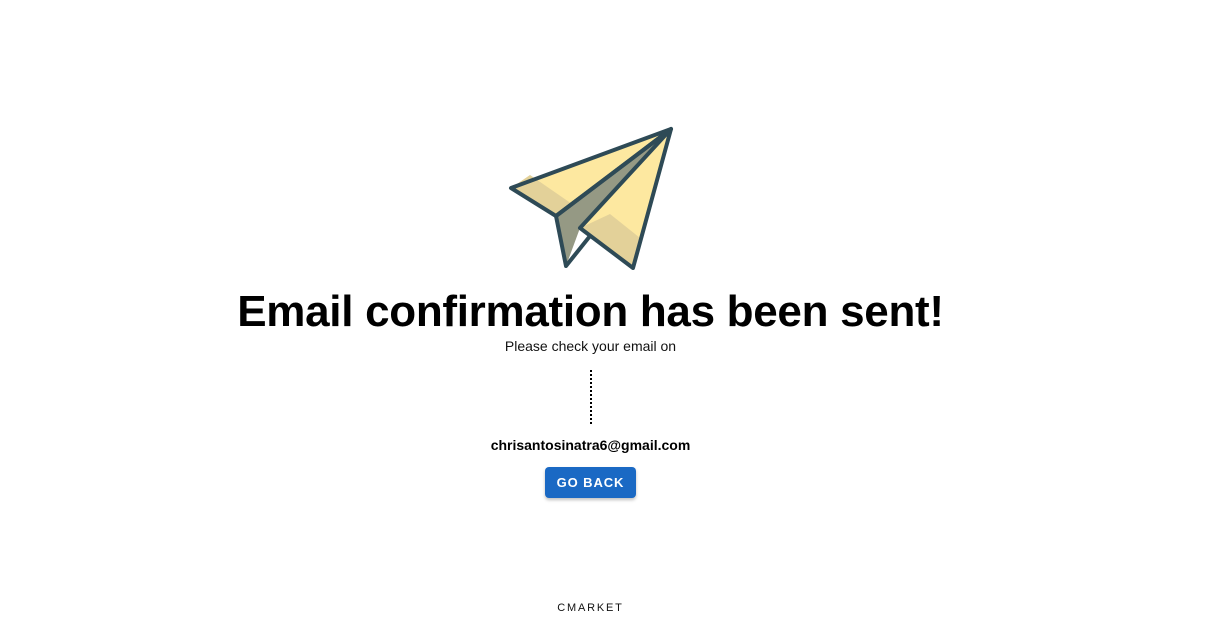 The image size is (1210, 635). What do you see at coordinates (590, 346) in the screenshot?
I see `instruction-text: Please check your email on` at bounding box center [590, 346].